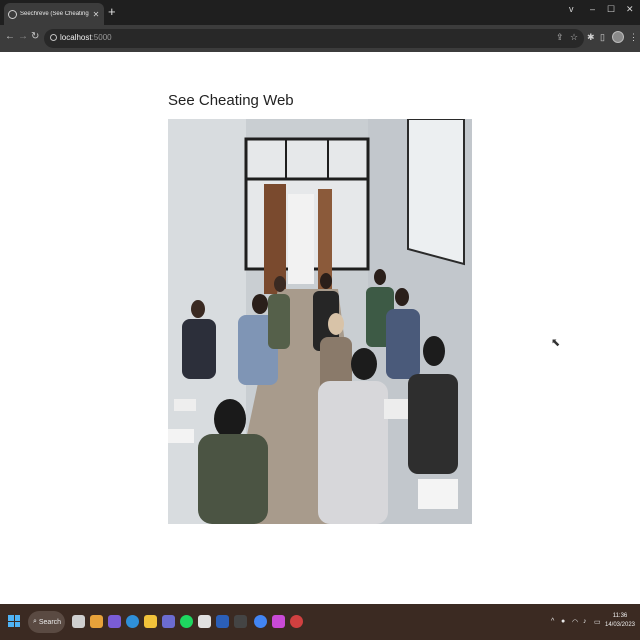  Describe the element at coordinates (563, 621) in the screenshot. I see `tray-app-icon: ●` at that location.